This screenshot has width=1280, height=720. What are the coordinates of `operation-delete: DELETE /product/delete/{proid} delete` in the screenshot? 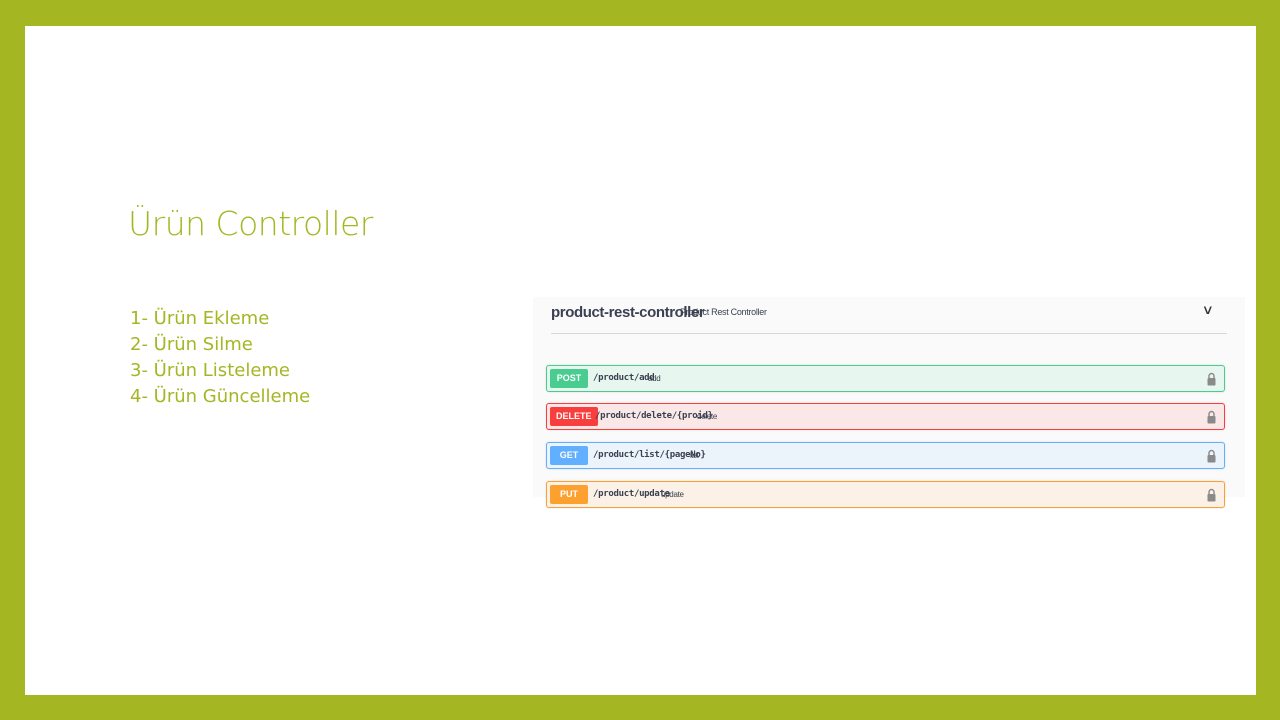 It's located at (885, 416).